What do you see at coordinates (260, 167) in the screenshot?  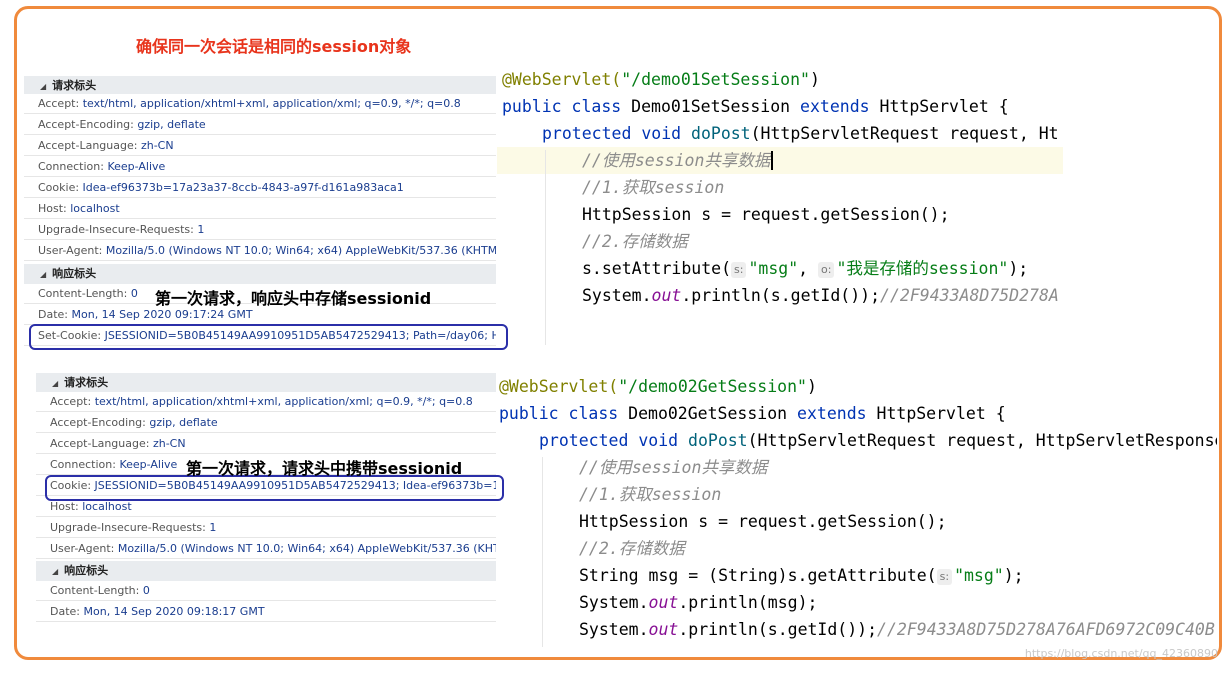 I see `header-row: Connection: Keep-Alive` at bounding box center [260, 167].